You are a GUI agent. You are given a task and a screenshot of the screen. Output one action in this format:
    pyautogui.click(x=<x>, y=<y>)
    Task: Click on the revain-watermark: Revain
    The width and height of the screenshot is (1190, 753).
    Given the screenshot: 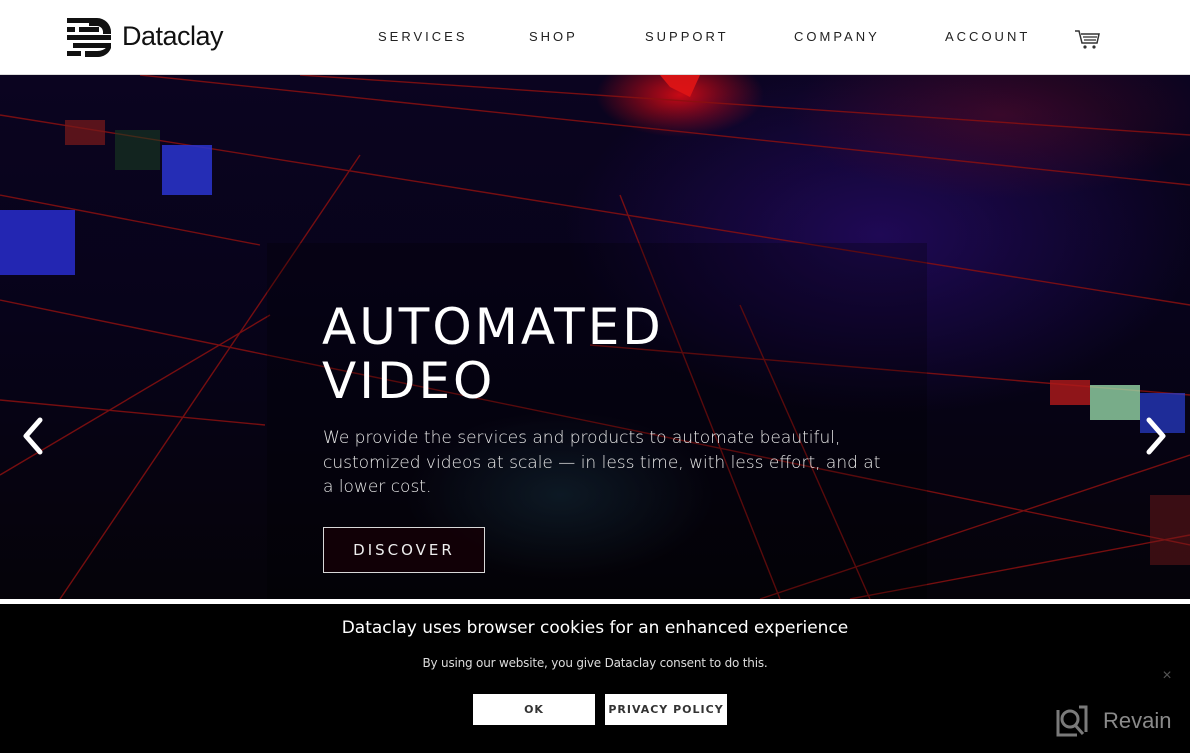 What is the action you would take?
    pyautogui.click(x=1113, y=721)
    